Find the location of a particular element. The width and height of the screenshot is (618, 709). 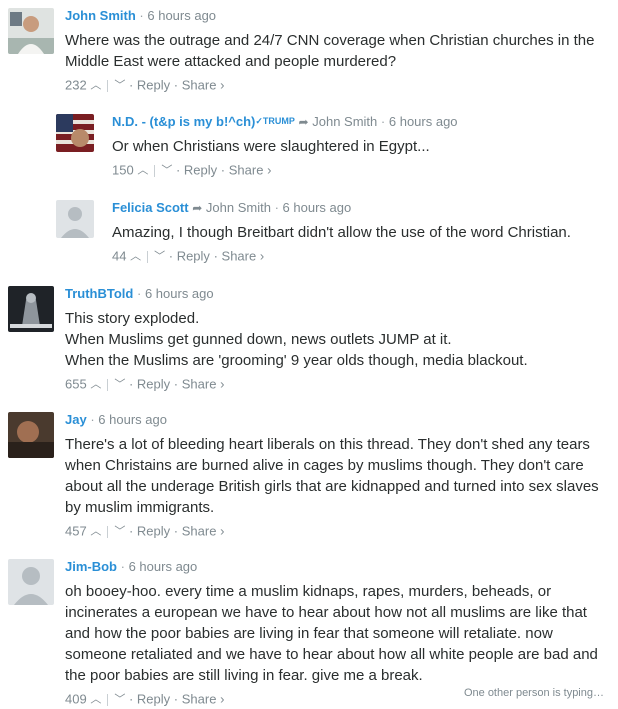

upvote-count: 409 is located at coordinates (76, 699).